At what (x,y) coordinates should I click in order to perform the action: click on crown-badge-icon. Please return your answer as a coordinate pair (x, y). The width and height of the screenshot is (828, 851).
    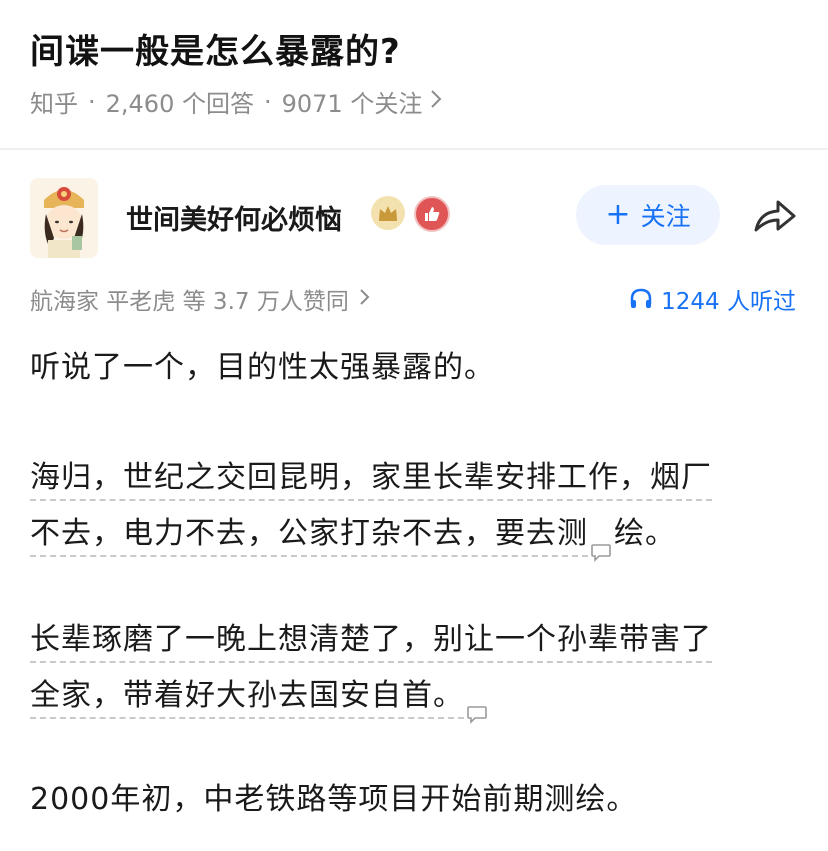
    Looking at the image, I should click on (388, 213).